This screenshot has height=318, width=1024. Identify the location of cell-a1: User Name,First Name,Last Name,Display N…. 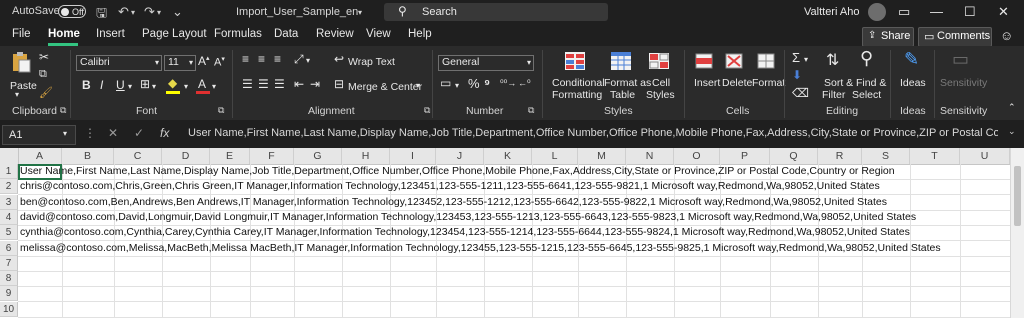
(457, 171).